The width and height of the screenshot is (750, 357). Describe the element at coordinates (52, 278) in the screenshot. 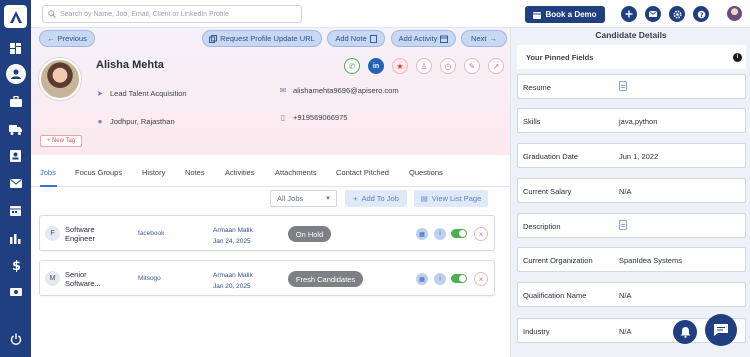

I see `job-initial-badge: M` at that location.